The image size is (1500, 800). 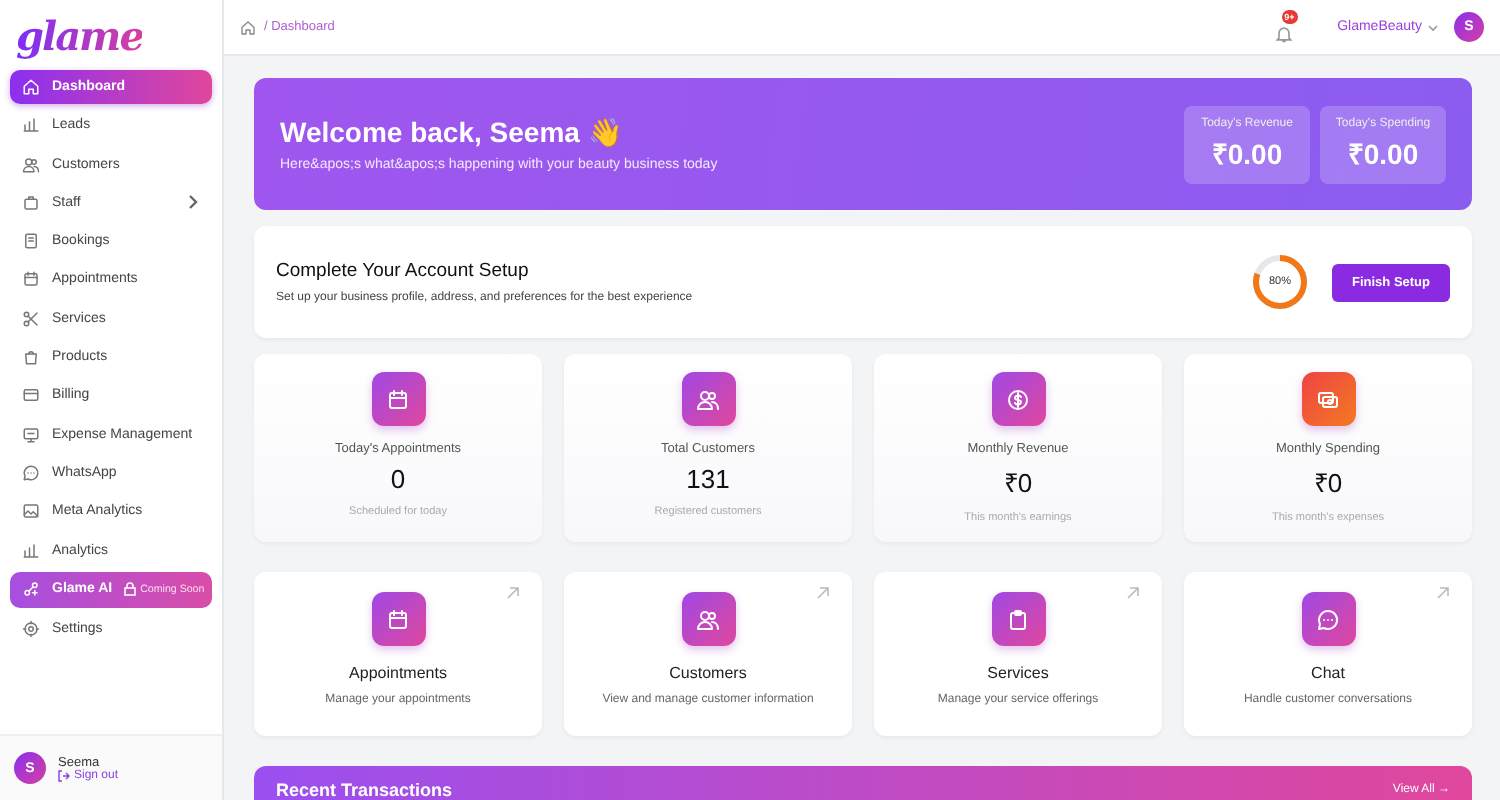 I want to click on glame-logo: glame, so click(x=111, y=35).